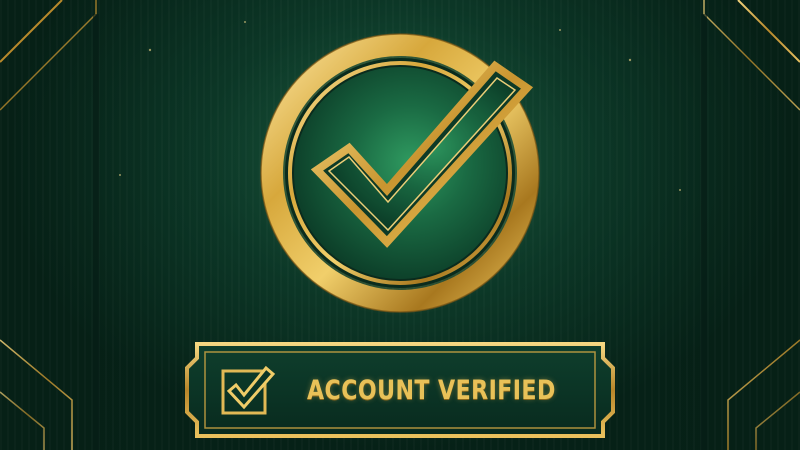 This screenshot has width=800, height=450. I want to click on checkbox-checked-icon, so click(248, 390).